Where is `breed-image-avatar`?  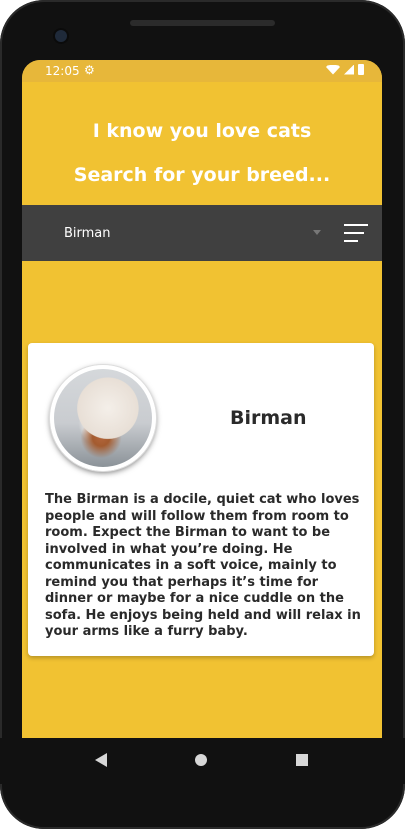 breed-image-avatar is located at coordinates (103, 418).